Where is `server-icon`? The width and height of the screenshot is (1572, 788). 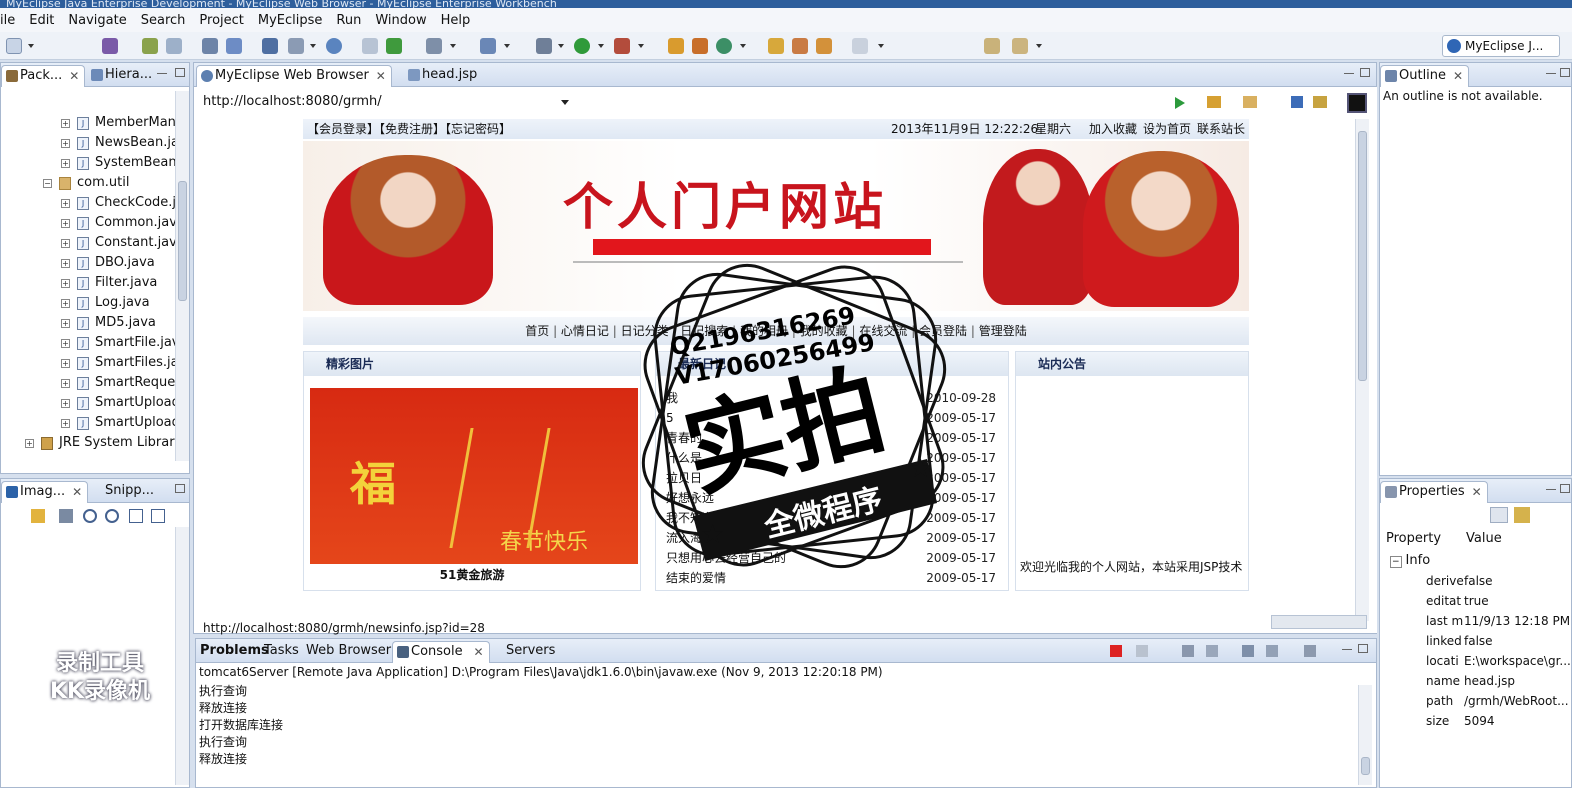
server-icon is located at coordinates (210, 46).